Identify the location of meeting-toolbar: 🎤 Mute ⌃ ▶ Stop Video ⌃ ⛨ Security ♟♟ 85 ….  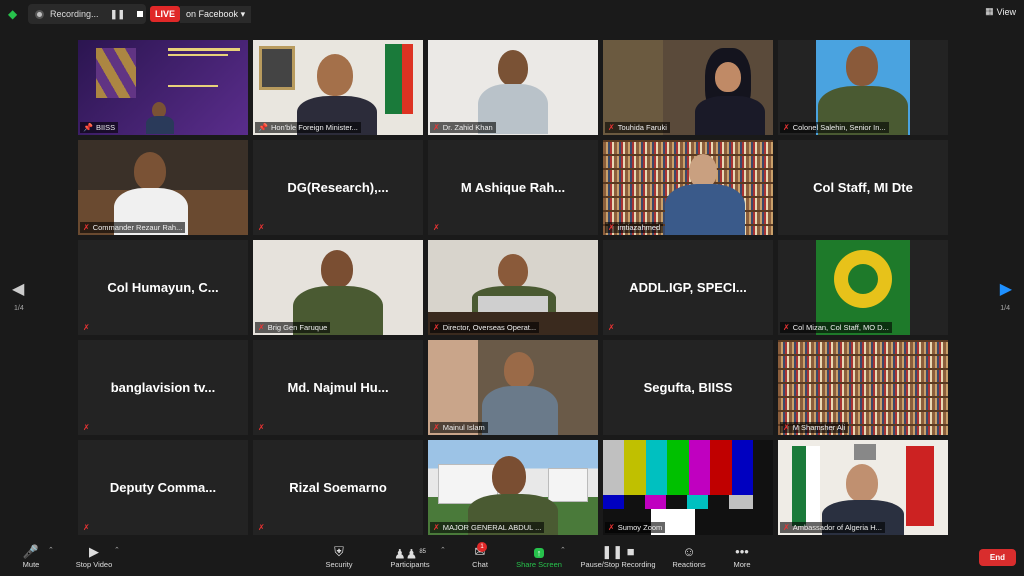
(512, 558).